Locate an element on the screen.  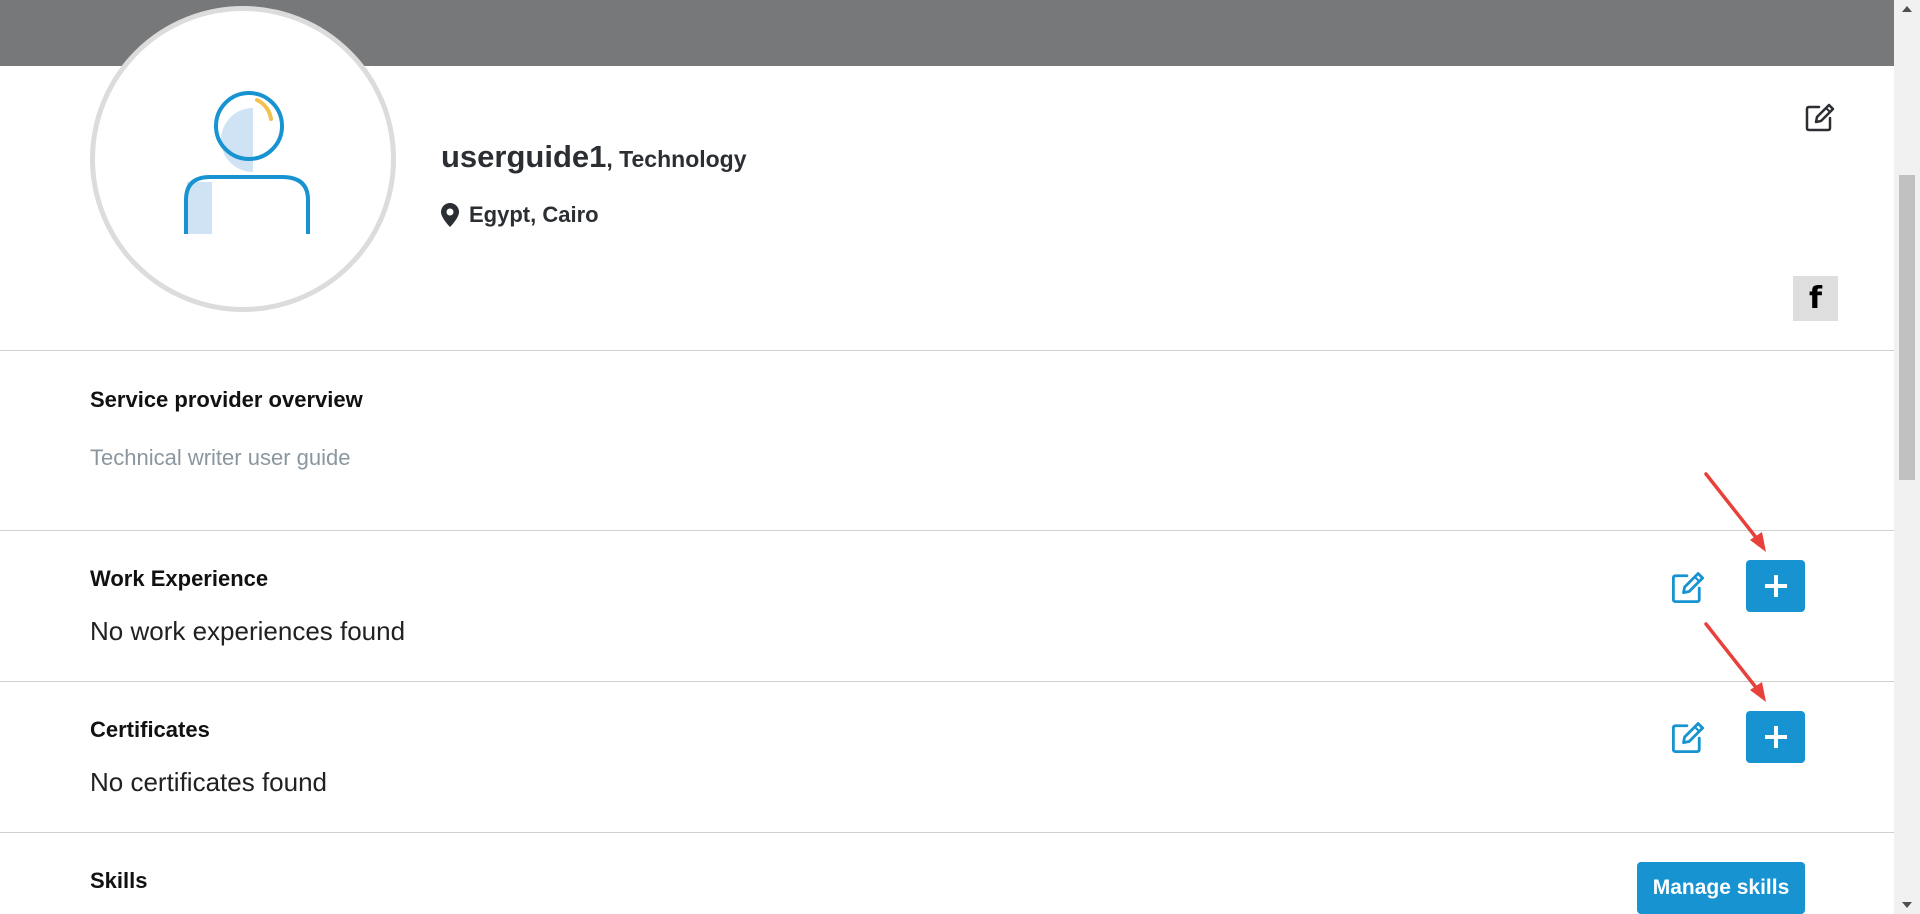
edit-certificates-button is located at coordinates (1688, 737).